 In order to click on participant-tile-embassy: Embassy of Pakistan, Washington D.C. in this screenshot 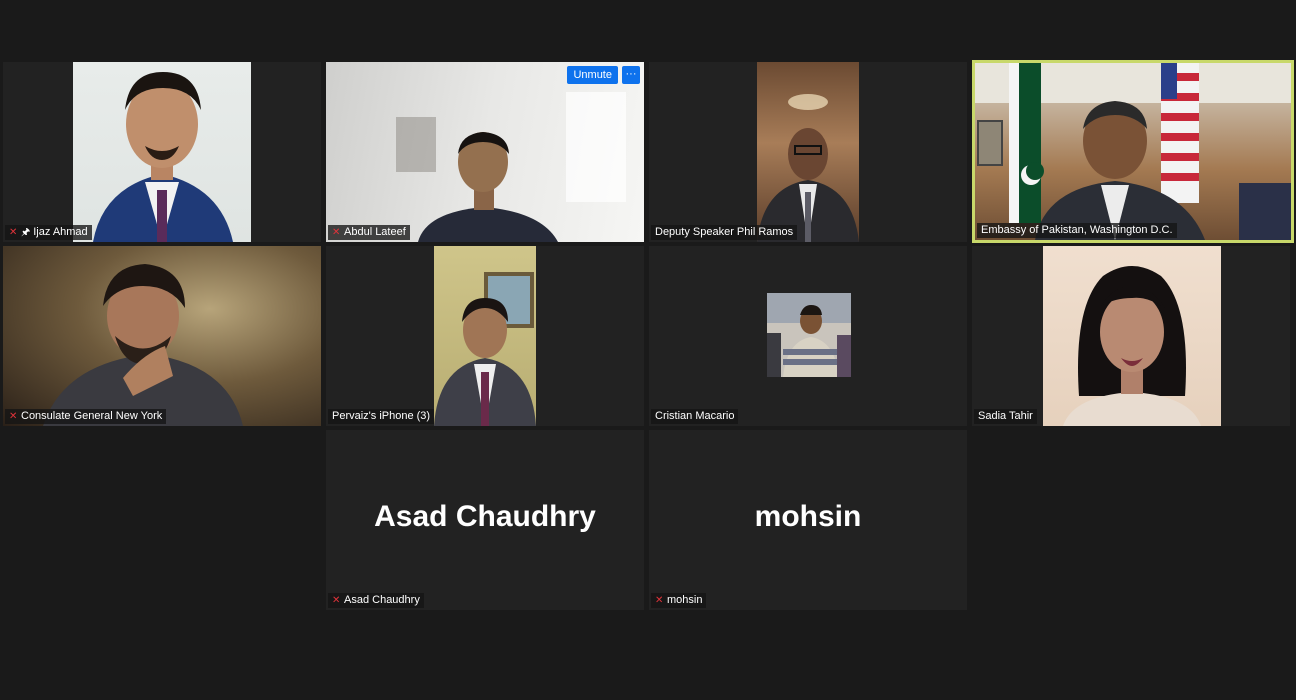, I will do `click(1133, 151)`.